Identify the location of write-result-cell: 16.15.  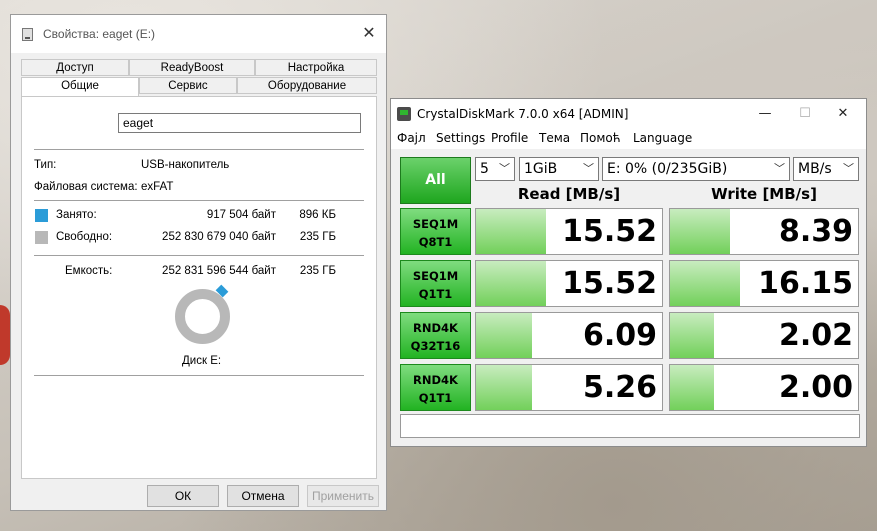
(764, 283).